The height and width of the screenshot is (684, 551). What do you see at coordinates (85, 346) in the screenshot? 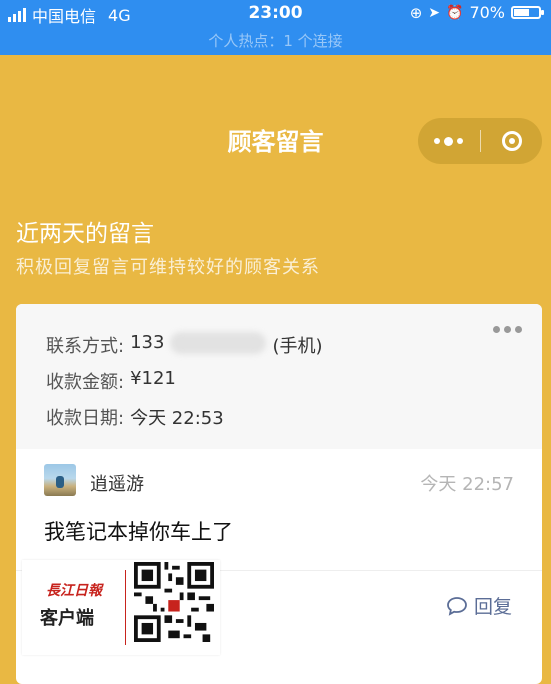
I see `contact-label: 联系方式:` at bounding box center [85, 346].